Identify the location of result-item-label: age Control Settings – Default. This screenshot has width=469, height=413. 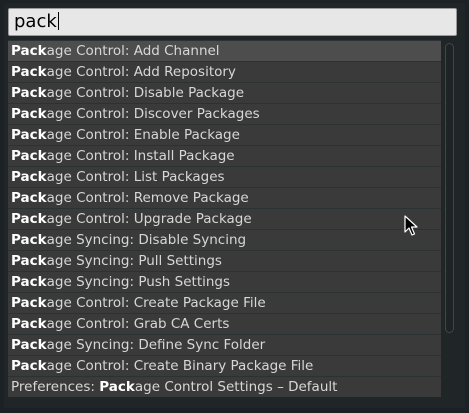
(236, 387).